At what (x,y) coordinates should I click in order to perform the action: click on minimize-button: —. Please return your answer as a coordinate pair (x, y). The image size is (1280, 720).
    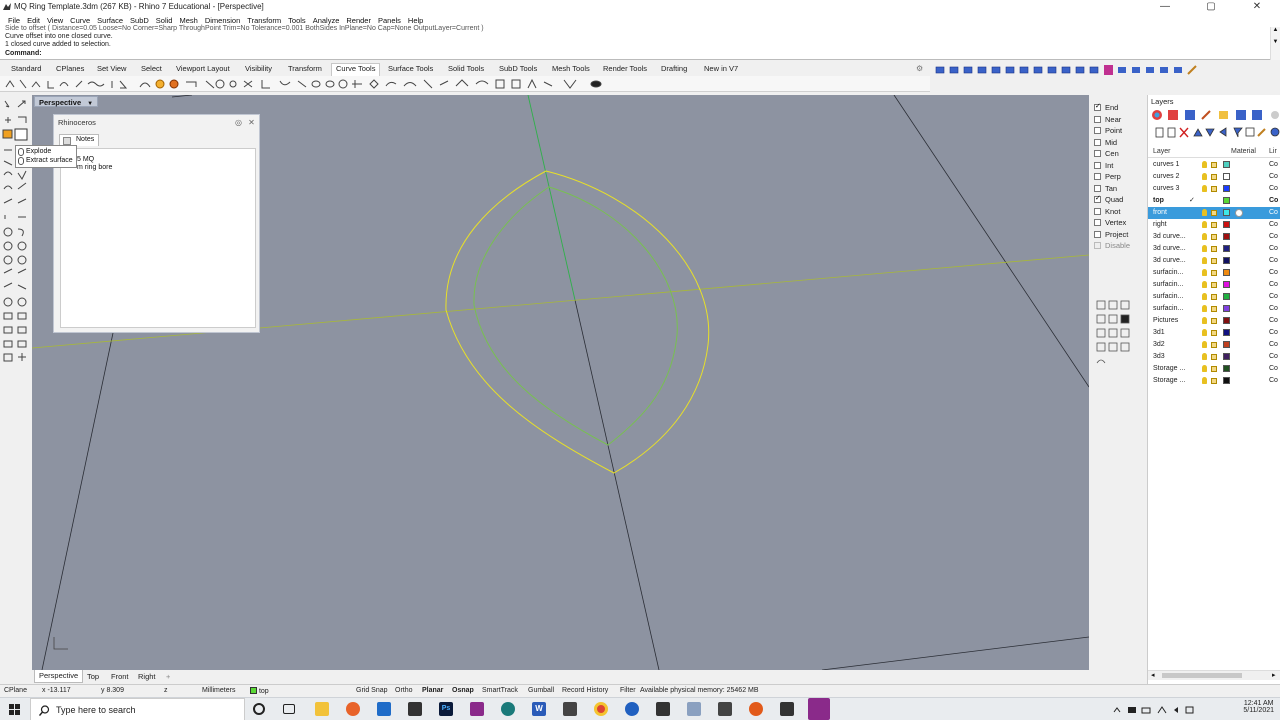
    Looking at the image, I should click on (1165, 7).